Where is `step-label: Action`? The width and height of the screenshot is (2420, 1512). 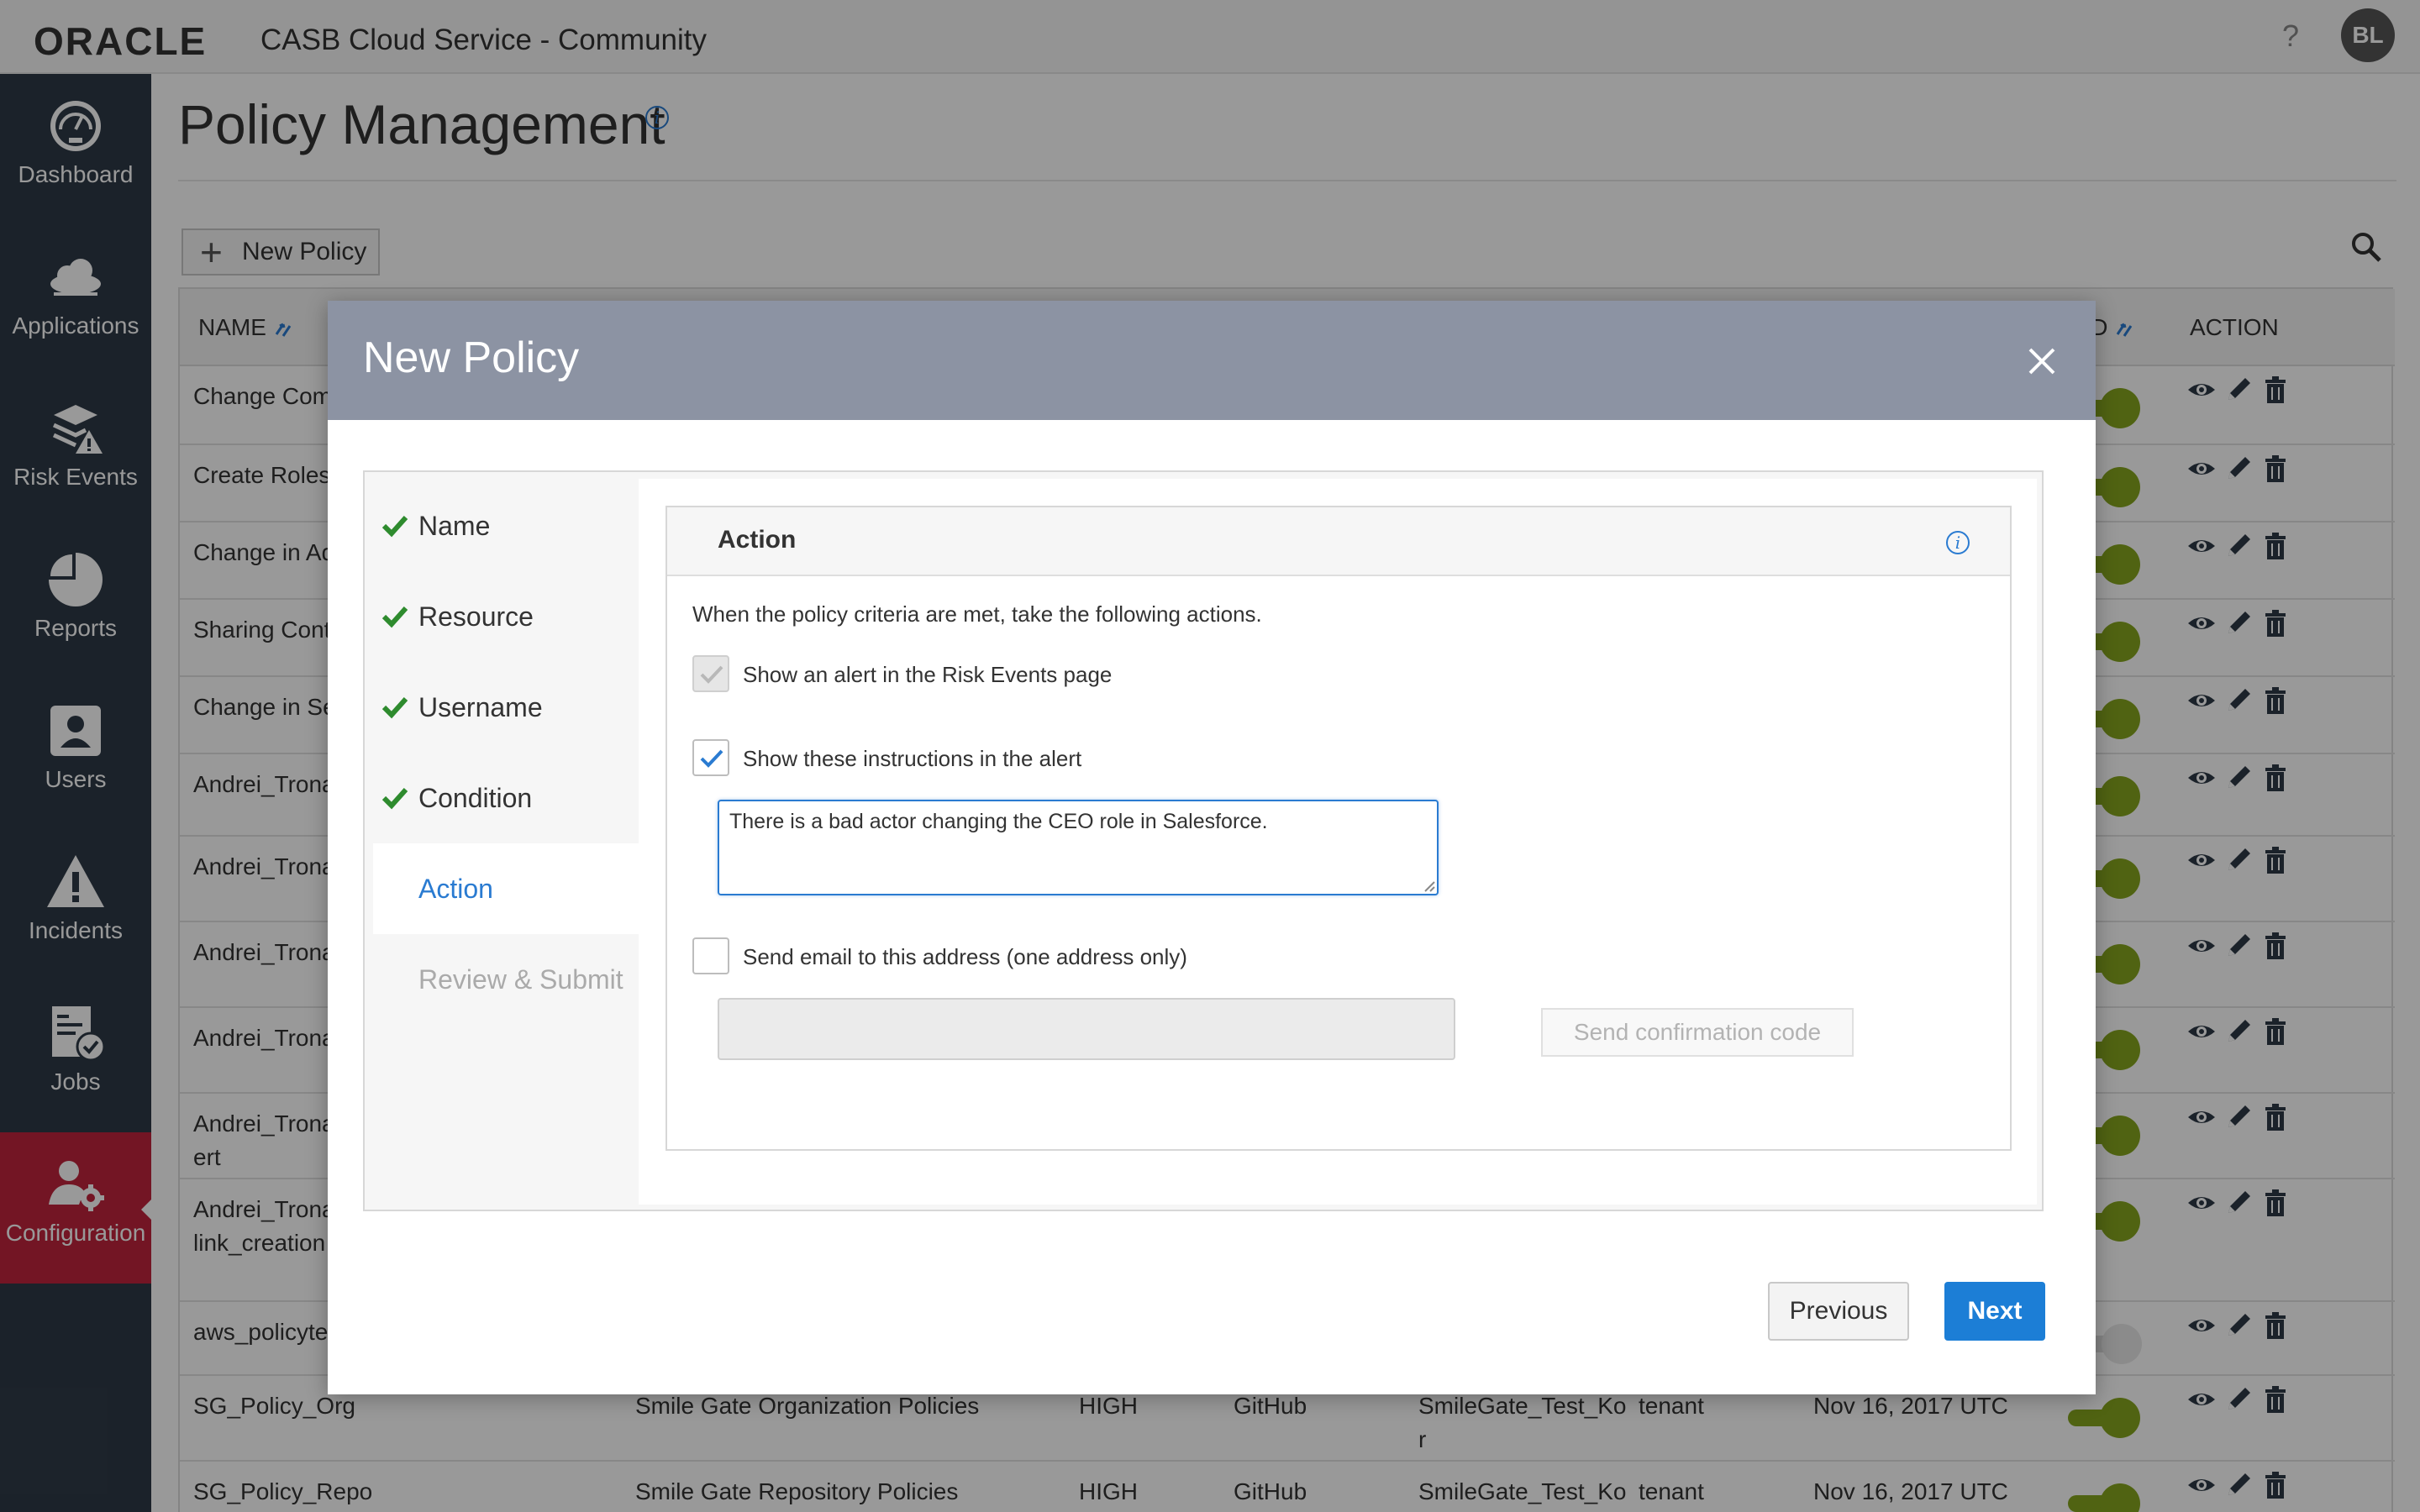
step-label: Action is located at coordinates (455, 889).